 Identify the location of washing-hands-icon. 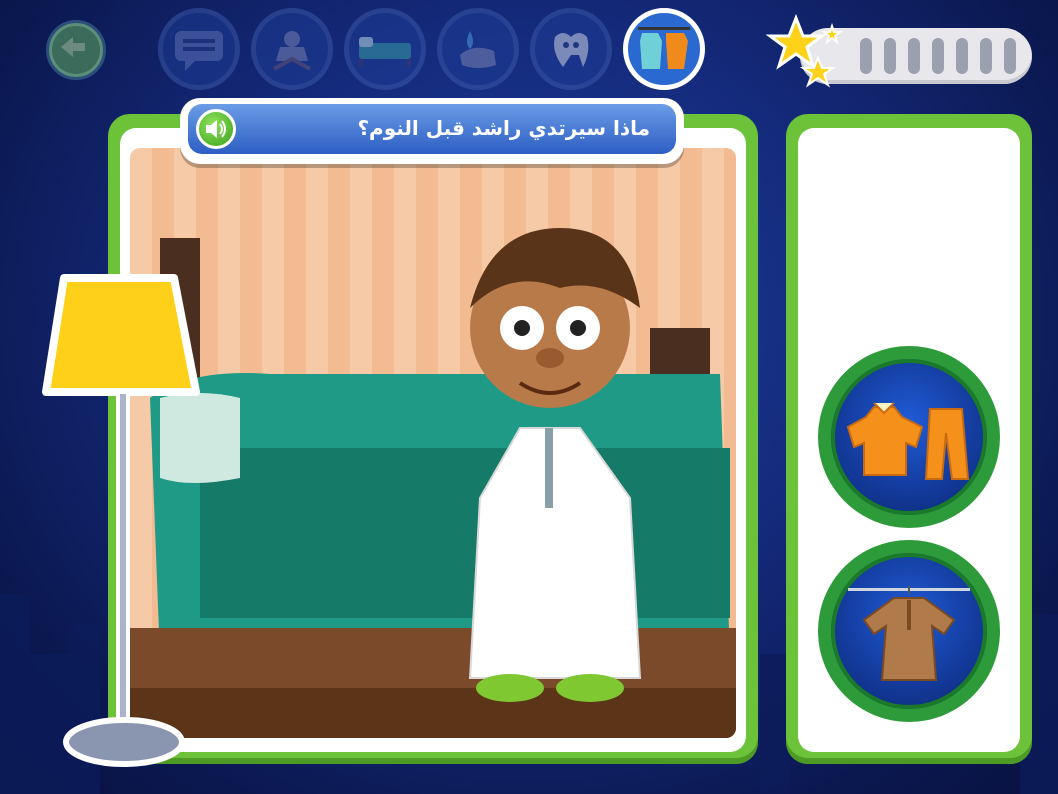
(478, 49).